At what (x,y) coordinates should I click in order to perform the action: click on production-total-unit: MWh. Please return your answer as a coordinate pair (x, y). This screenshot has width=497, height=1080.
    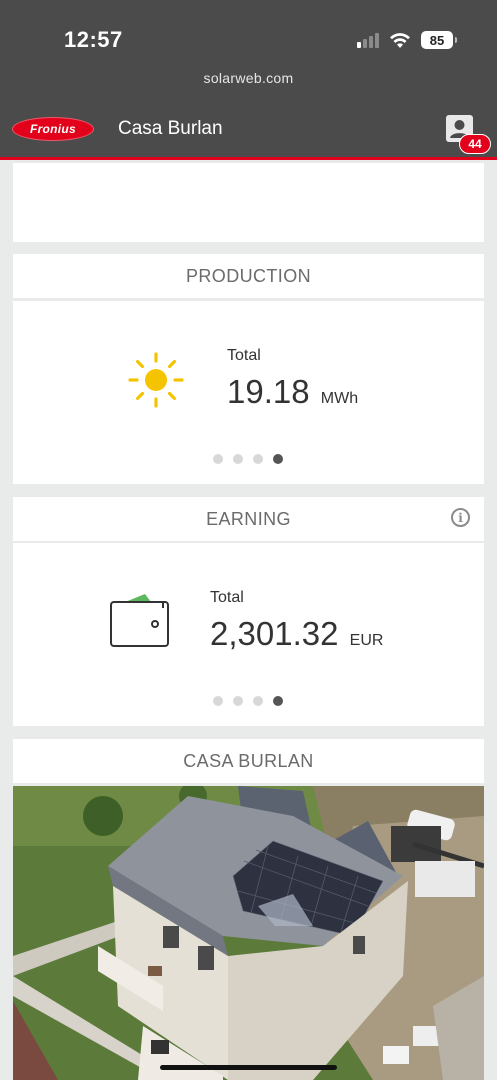
    Looking at the image, I should click on (339, 398).